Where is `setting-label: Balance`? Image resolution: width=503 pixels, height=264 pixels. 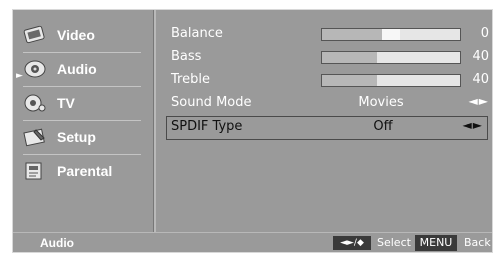
setting-label: Balance is located at coordinates (197, 33).